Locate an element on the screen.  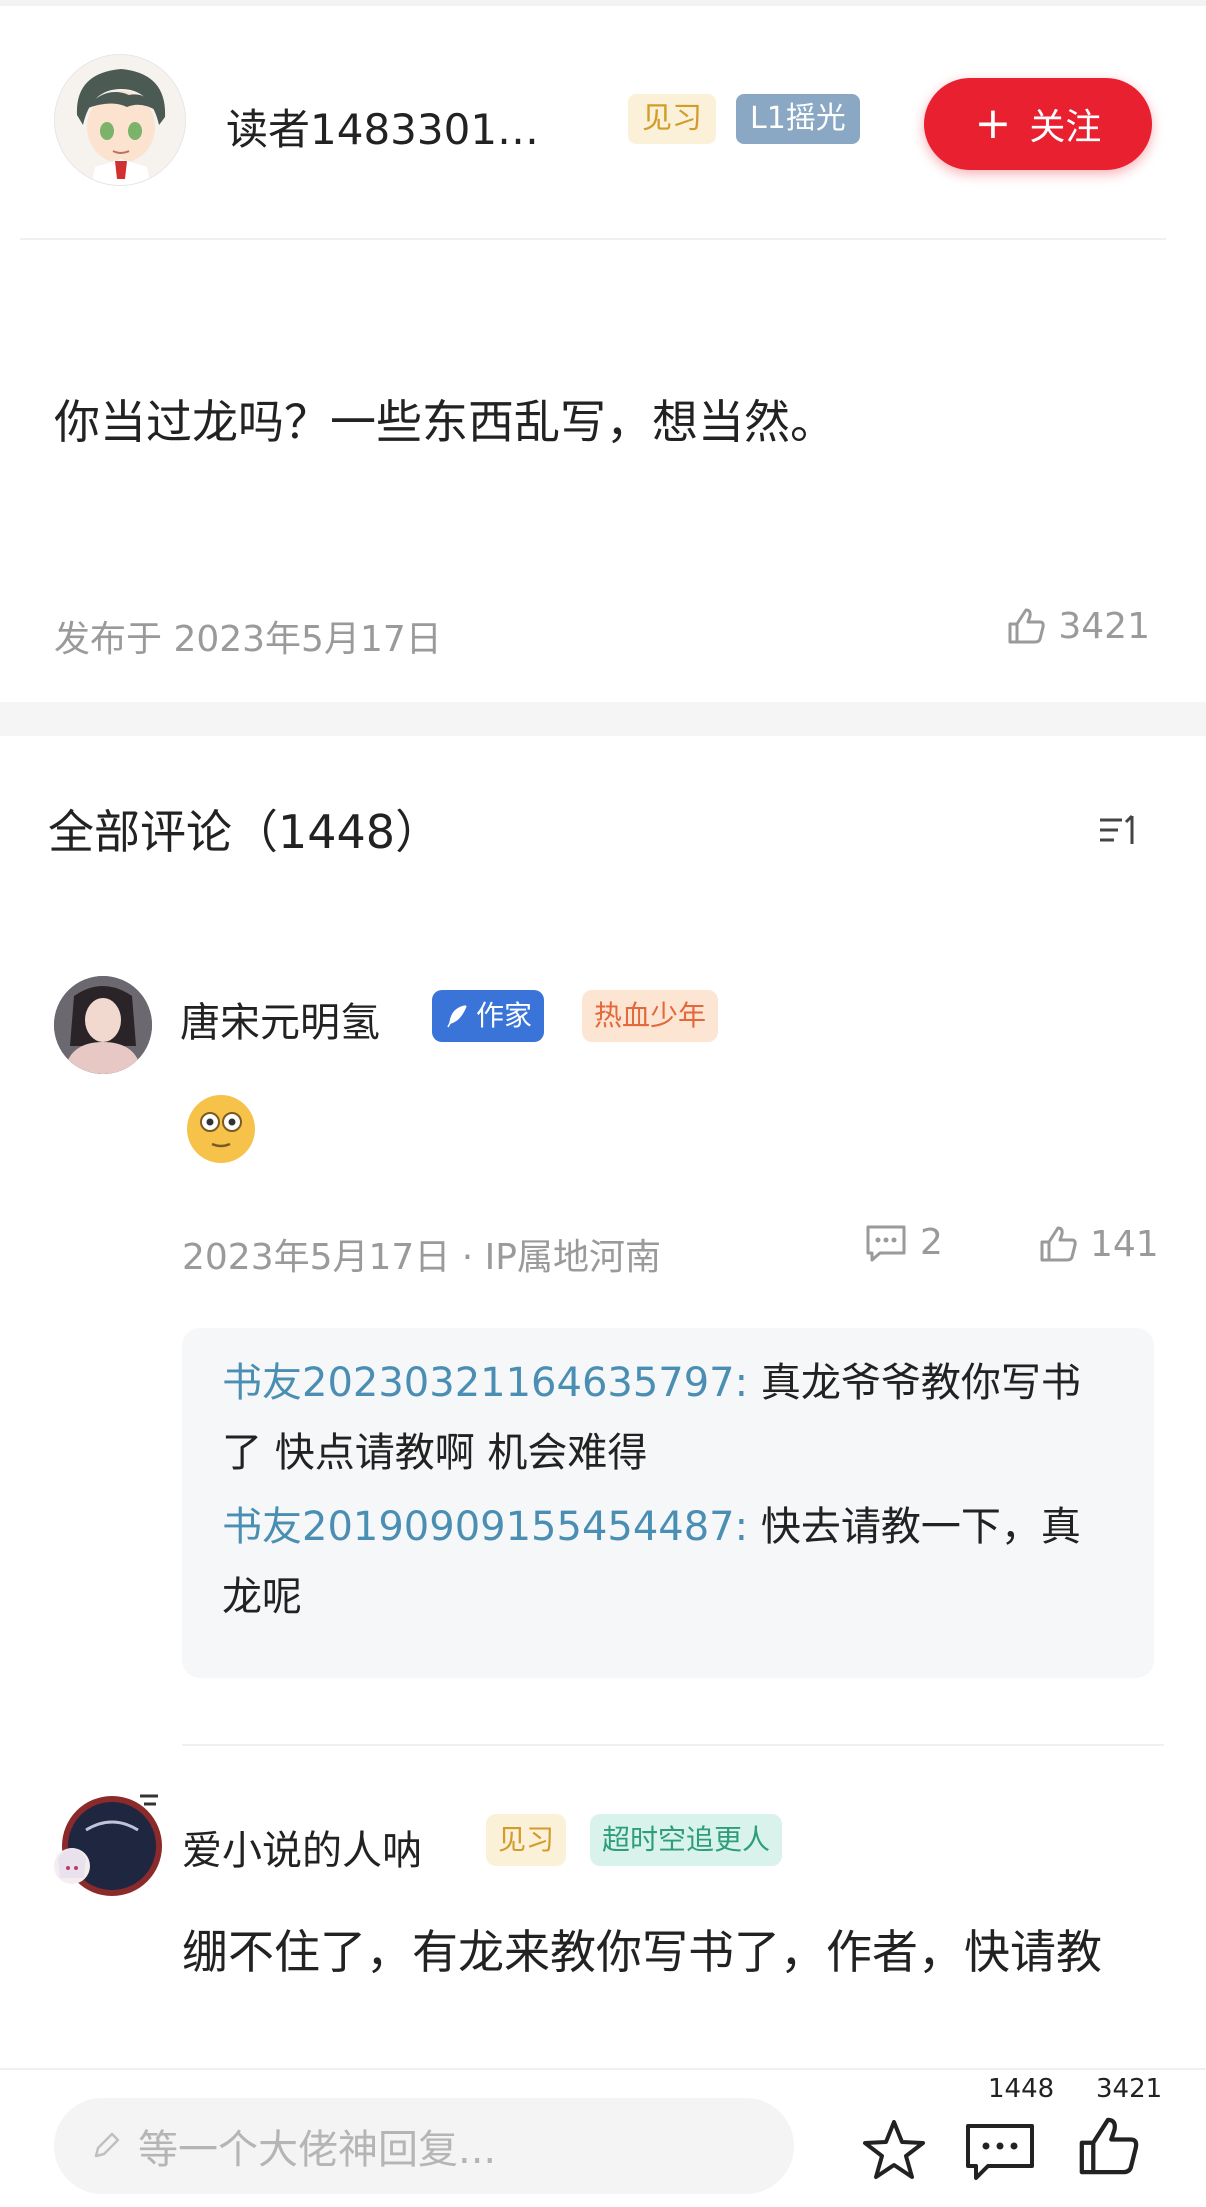
writer-badge-label: 作家 is located at coordinates (504, 1015).